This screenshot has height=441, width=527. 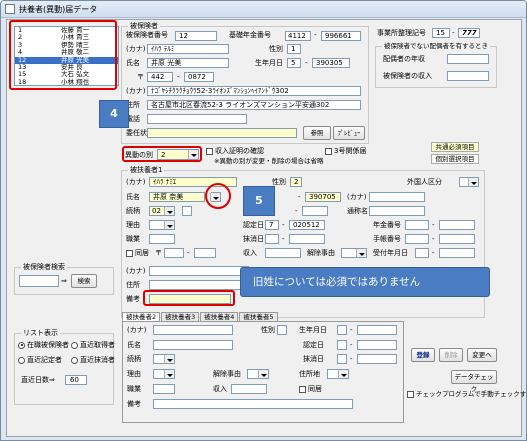 What do you see at coordinates (196, 36) in the screenshot?
I see `insured-number-field: 12` at bounding box center [196, 36].